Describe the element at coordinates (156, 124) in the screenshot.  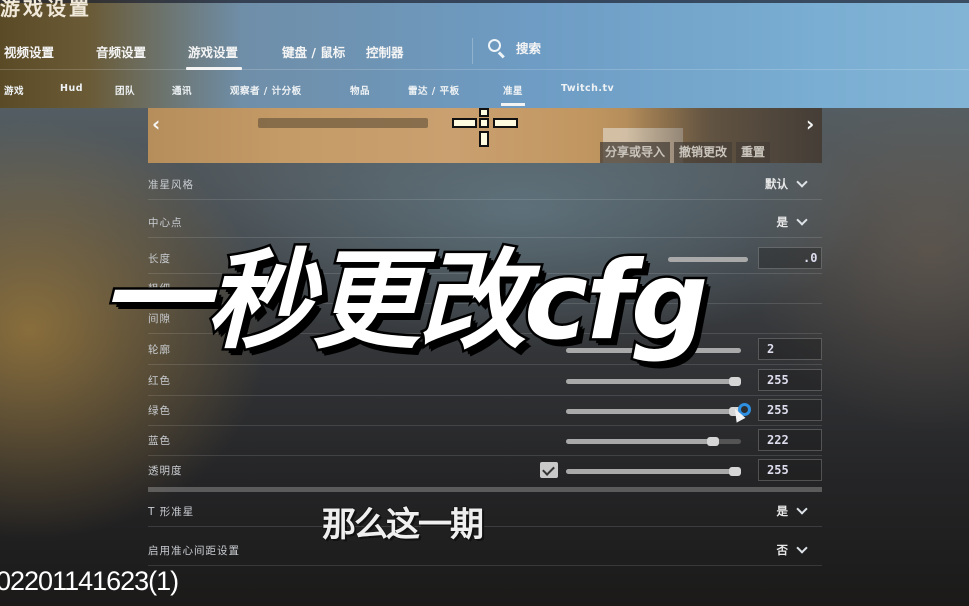
I see `chevron-left-icon: ‹` at that location.